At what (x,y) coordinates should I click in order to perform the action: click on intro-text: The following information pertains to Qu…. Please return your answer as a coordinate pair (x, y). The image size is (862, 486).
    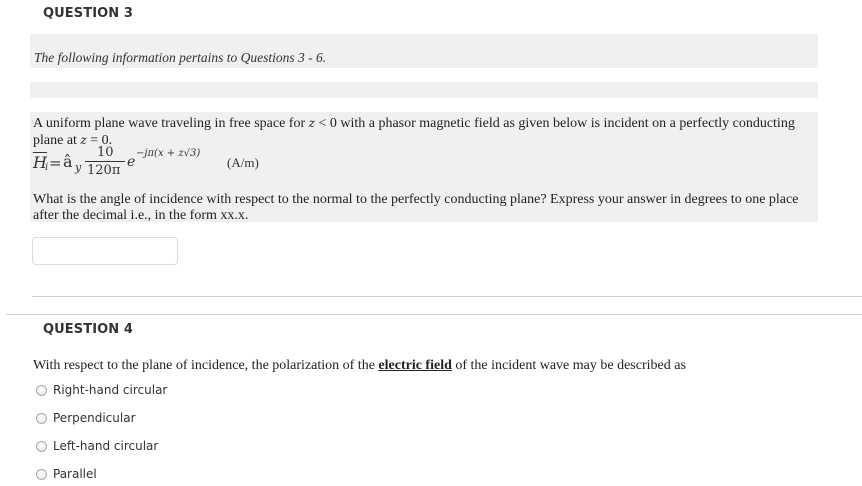
    Looking at the image, I should click on (180, 57).